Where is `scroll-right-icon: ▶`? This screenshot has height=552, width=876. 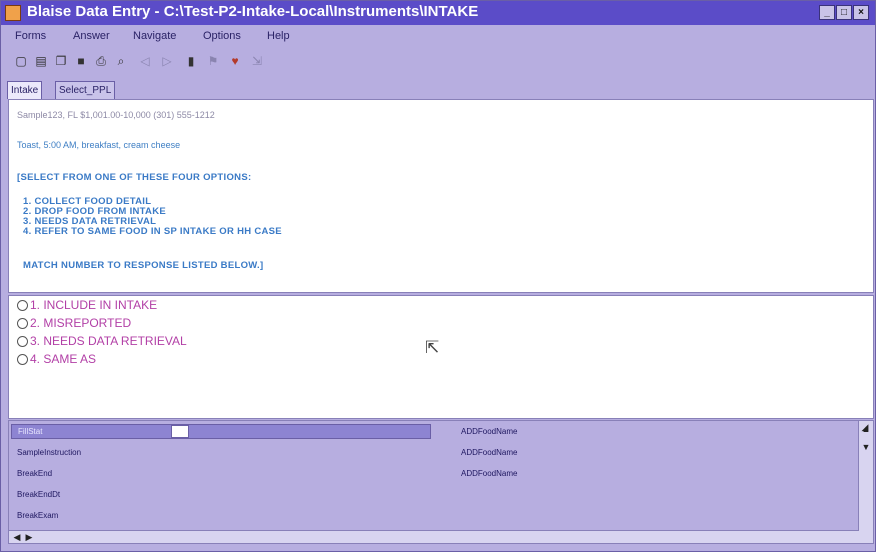 scroll-right-icon: ▶ is located at coordinates (29, 537).